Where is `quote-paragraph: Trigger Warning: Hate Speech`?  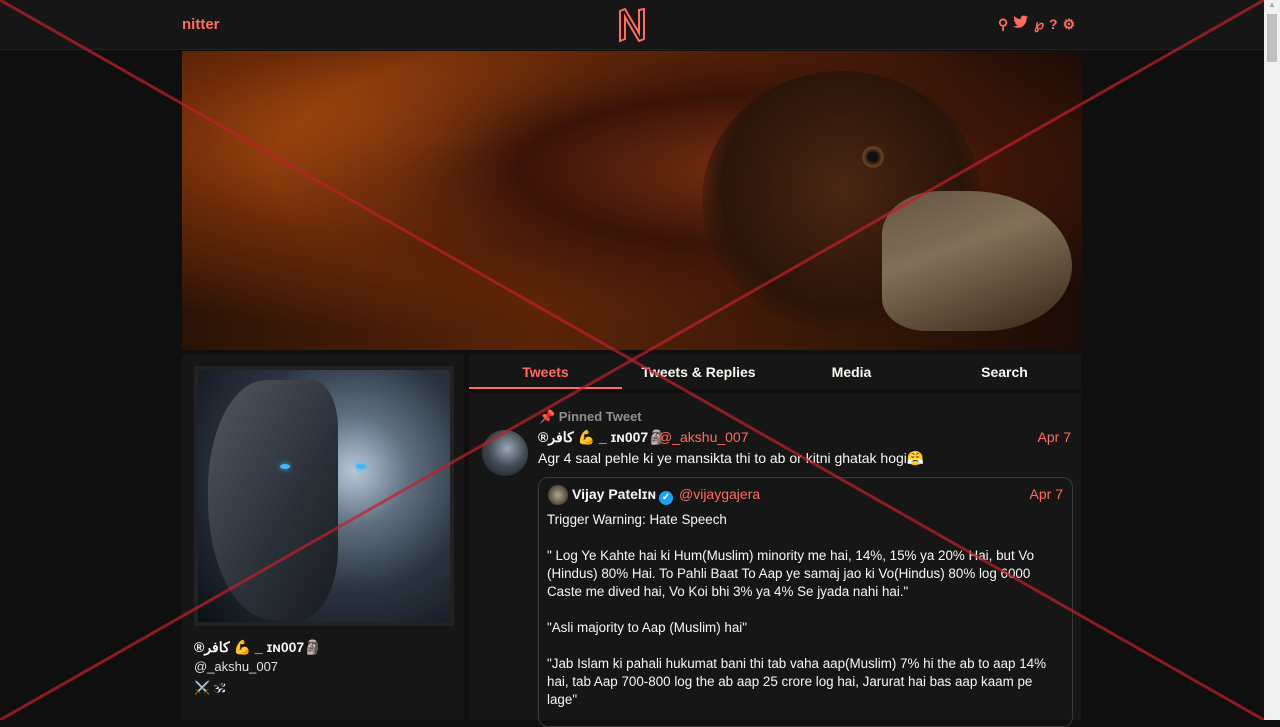 quote-paragraph: Trigger Warning: Hate Speech is located at coordinates (637, 519).